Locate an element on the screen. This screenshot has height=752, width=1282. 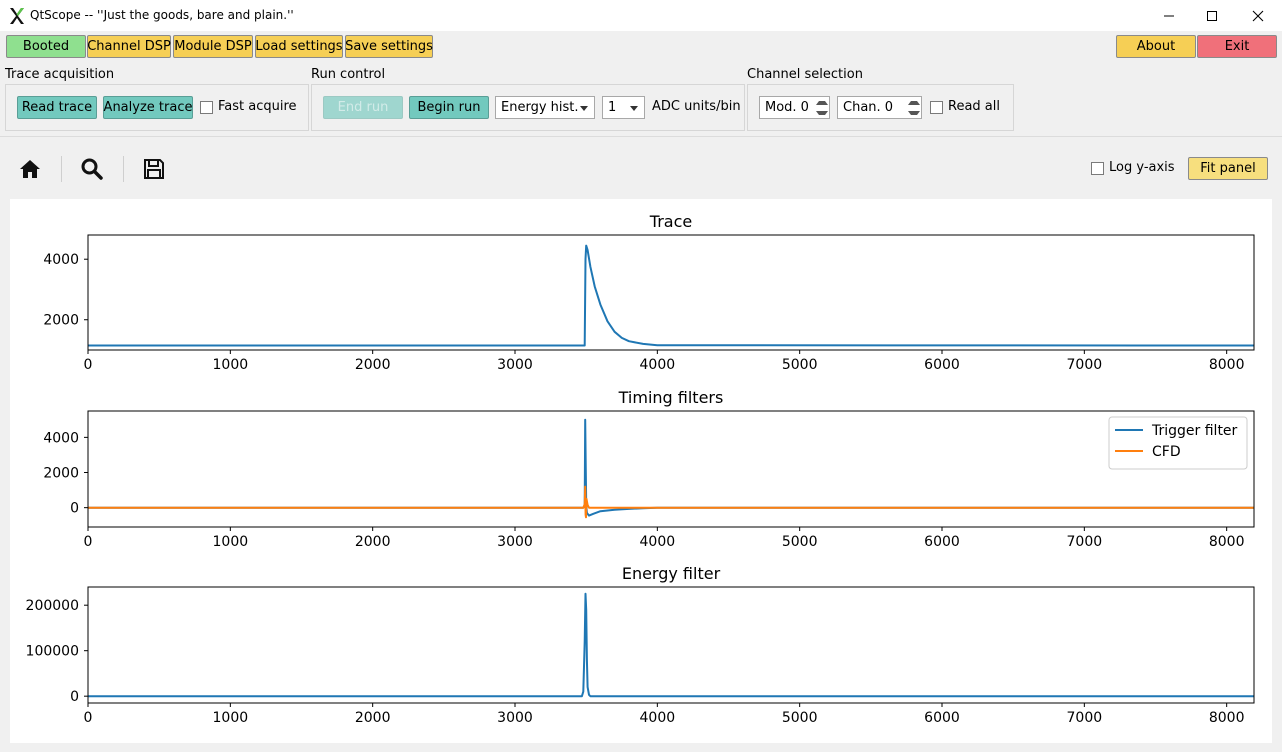
save-icon is located at coordinates (154, 169).